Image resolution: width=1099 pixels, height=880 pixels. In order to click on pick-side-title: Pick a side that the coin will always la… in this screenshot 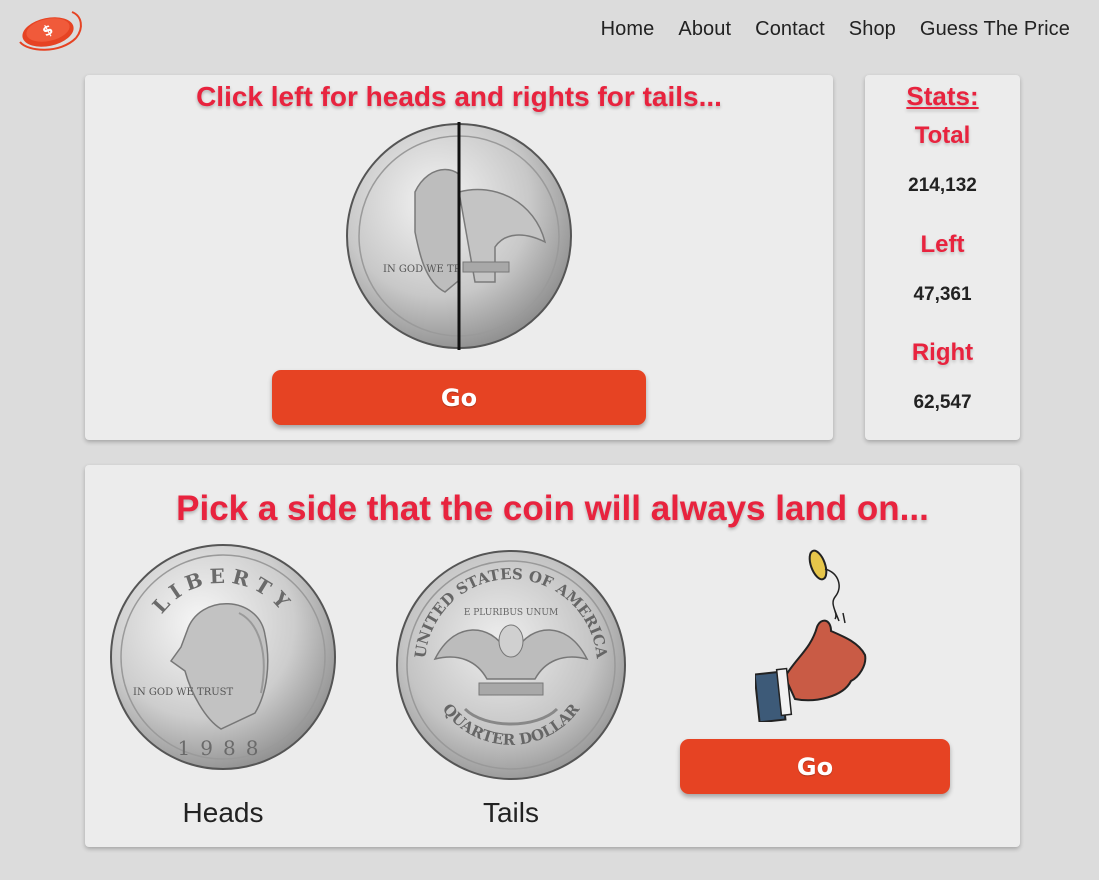, I will do `click(552, 508)`.